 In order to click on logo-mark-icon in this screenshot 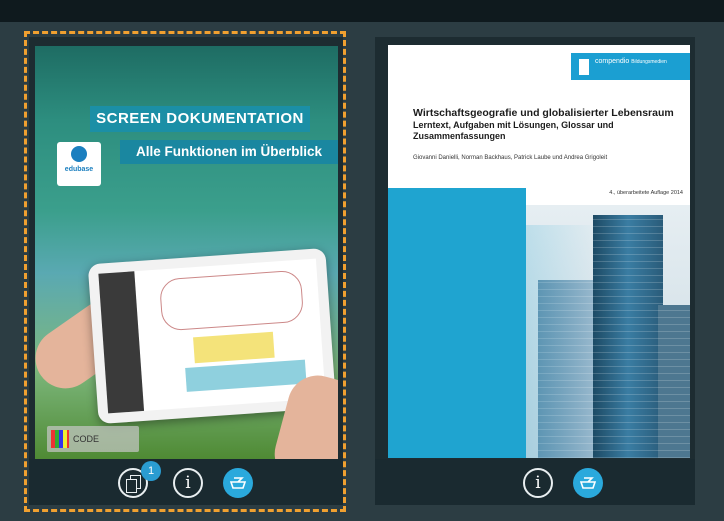, I will do `click(79, 154)`.